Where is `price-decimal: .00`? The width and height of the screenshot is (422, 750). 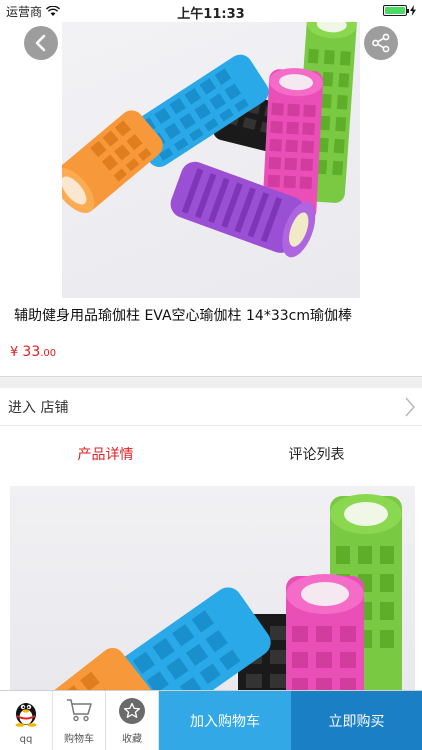
price-decimal: .00 is located at coordinates (48, 353).